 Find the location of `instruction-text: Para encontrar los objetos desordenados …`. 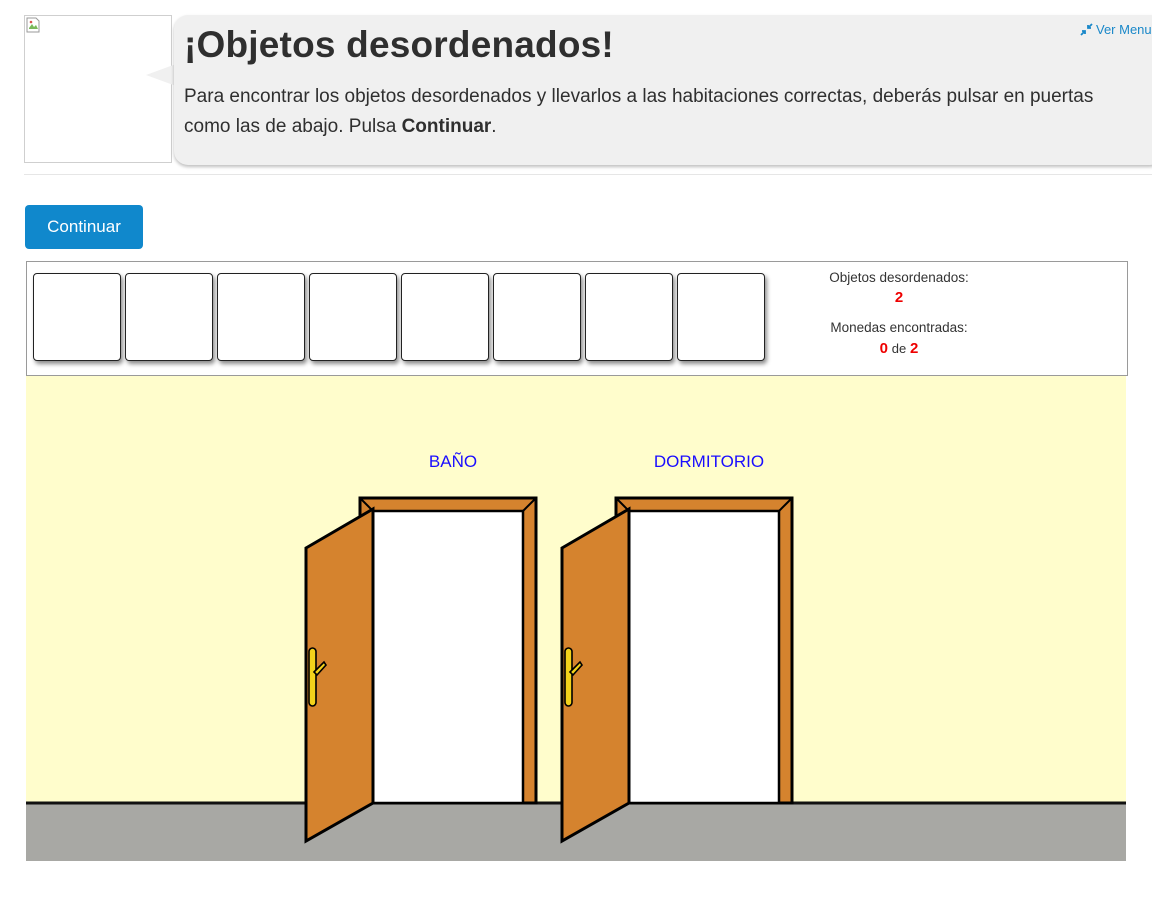

instruction-text: Para encontrar los objetos desordenados … is located at coordinates (659, 112).